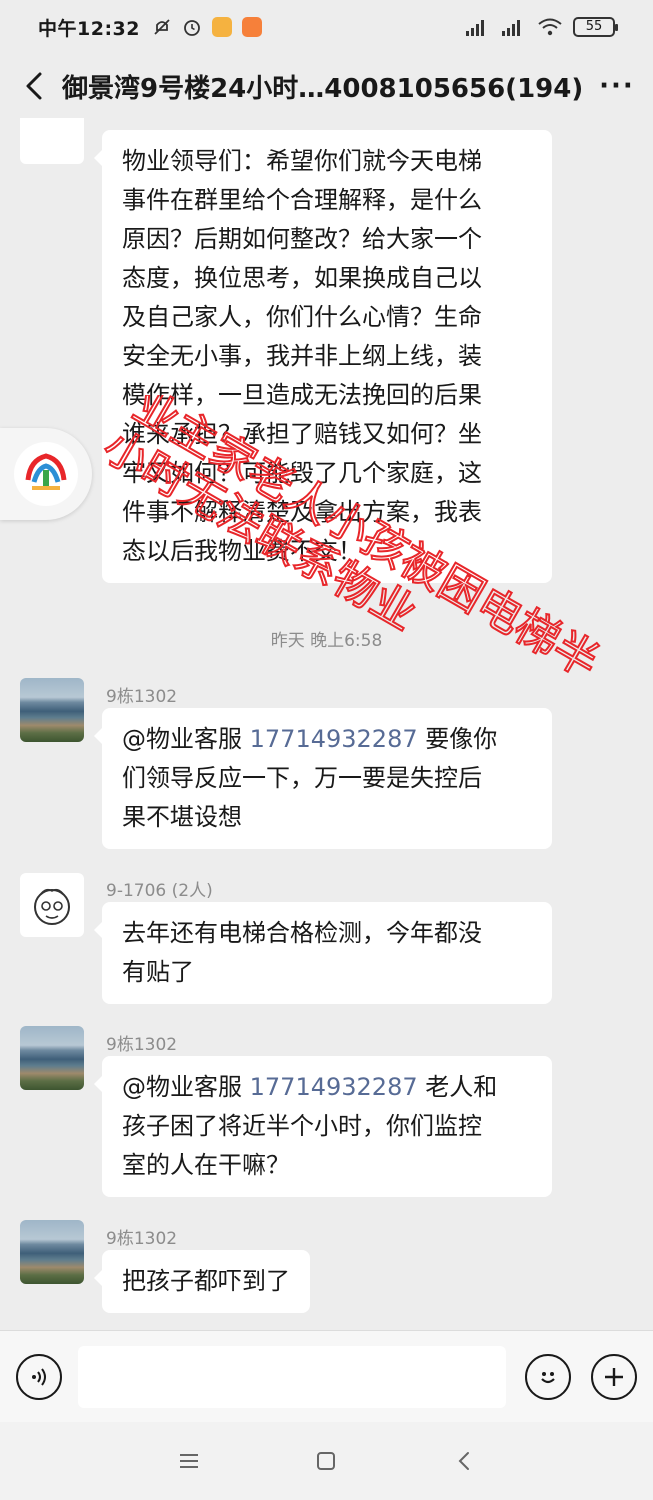 The image size is (653, 1500). I want to click on chat-title: 御景湾9号楼24小时…4008105656(194), so click(323, 88).